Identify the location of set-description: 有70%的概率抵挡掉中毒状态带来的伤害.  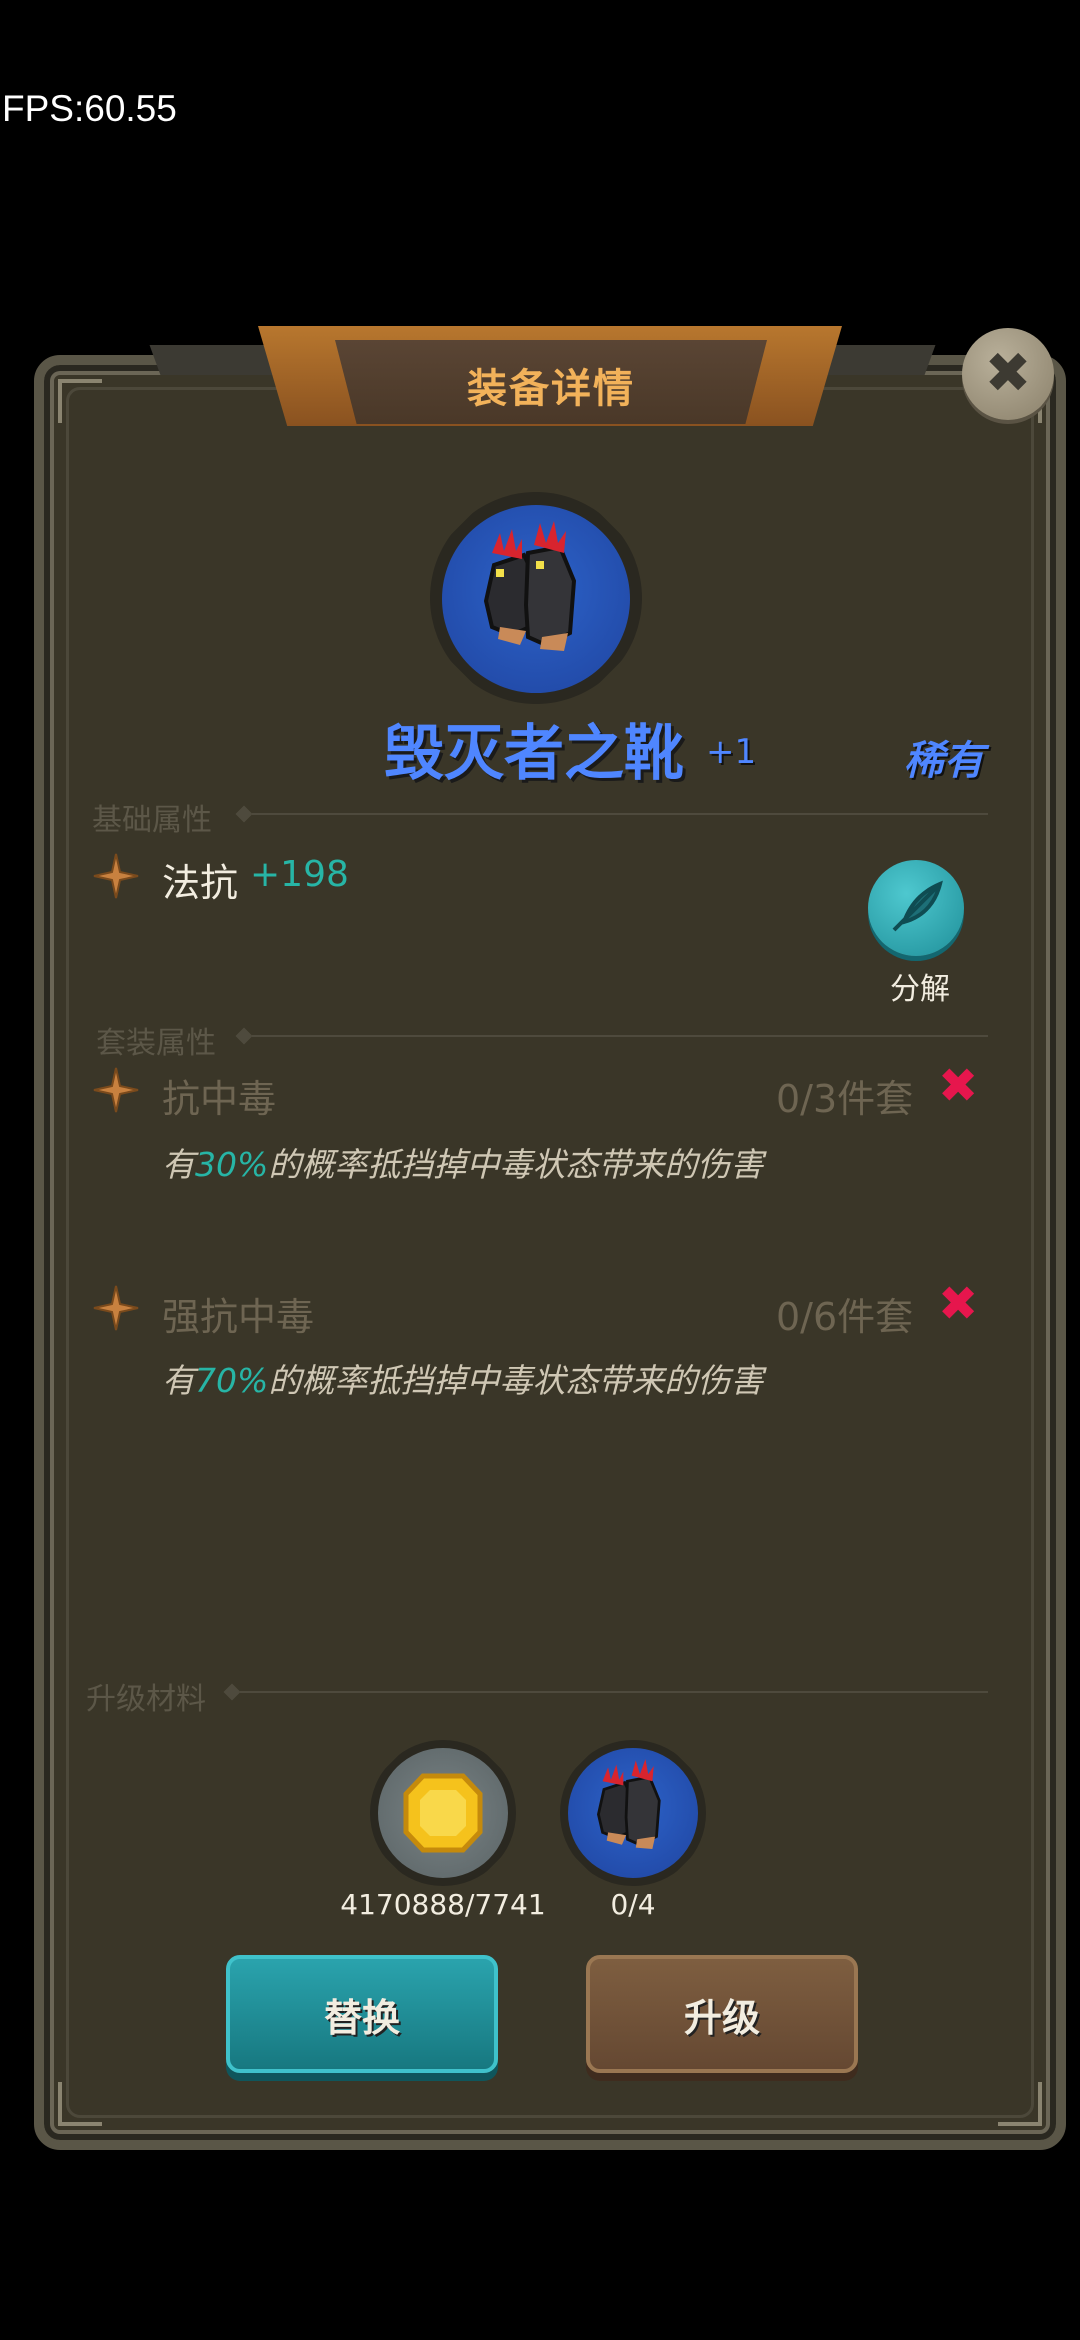
(463, 1380).